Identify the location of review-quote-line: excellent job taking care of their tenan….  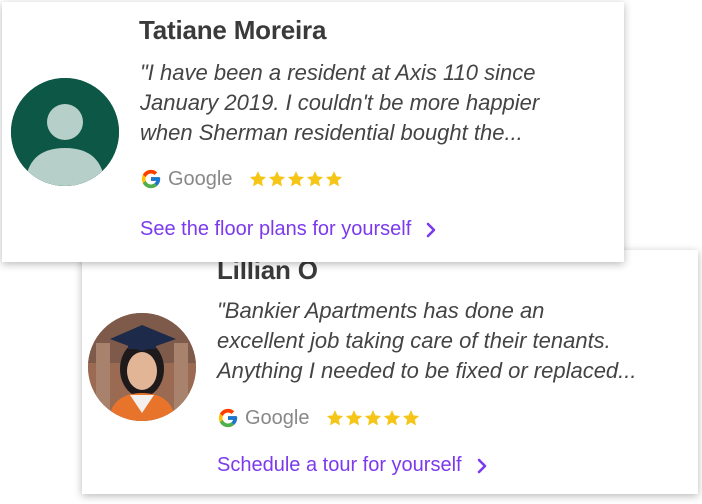
(414, 340).